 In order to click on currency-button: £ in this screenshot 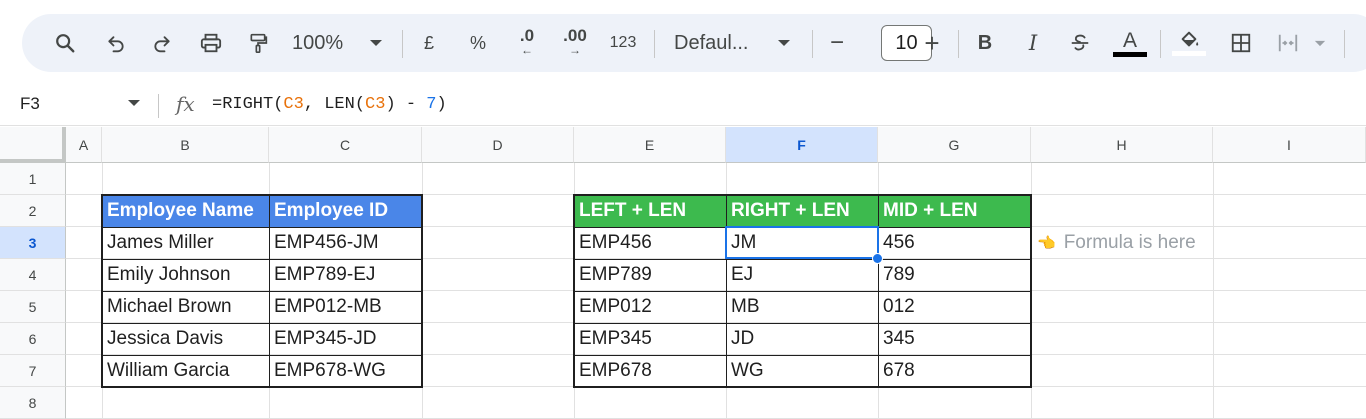, I will do `click(429, 43)`.